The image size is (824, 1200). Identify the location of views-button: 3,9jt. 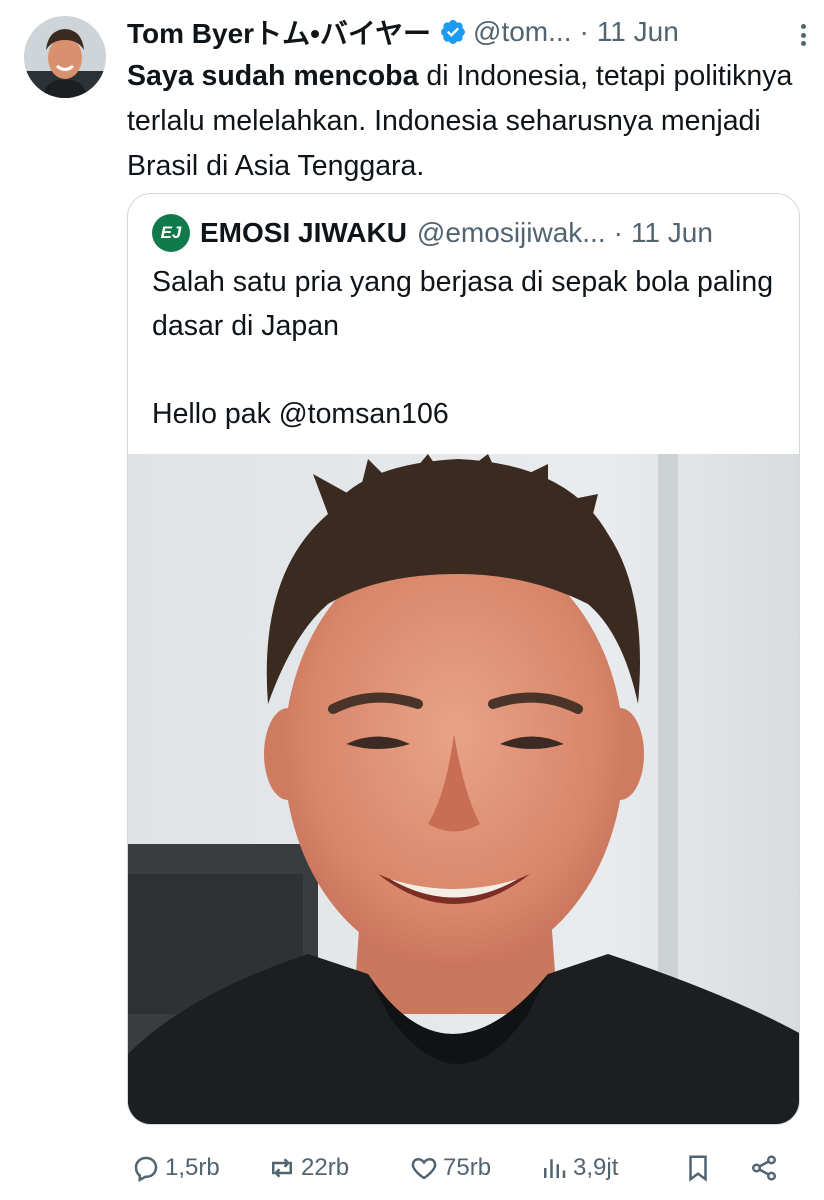
(578, 1168).